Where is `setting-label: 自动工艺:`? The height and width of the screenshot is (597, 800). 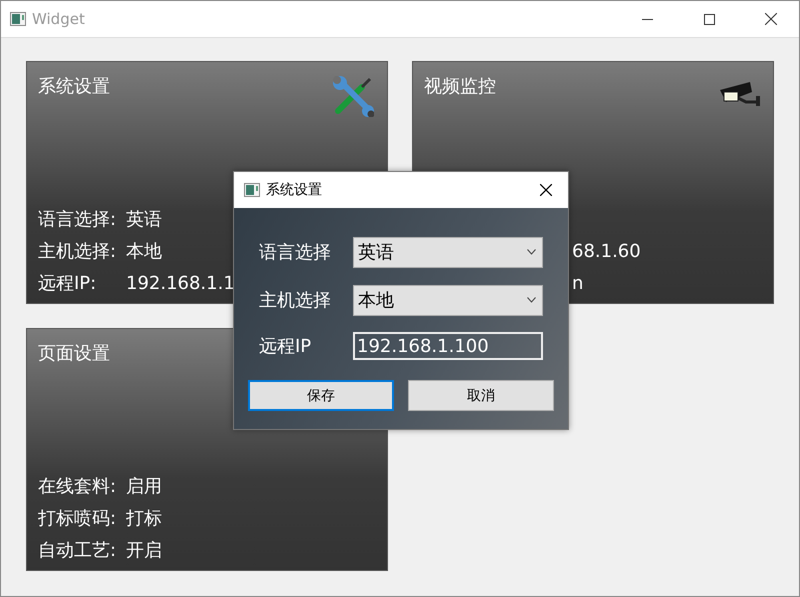 setting-label: 自动工艺: is located at coordinates (78, 550).